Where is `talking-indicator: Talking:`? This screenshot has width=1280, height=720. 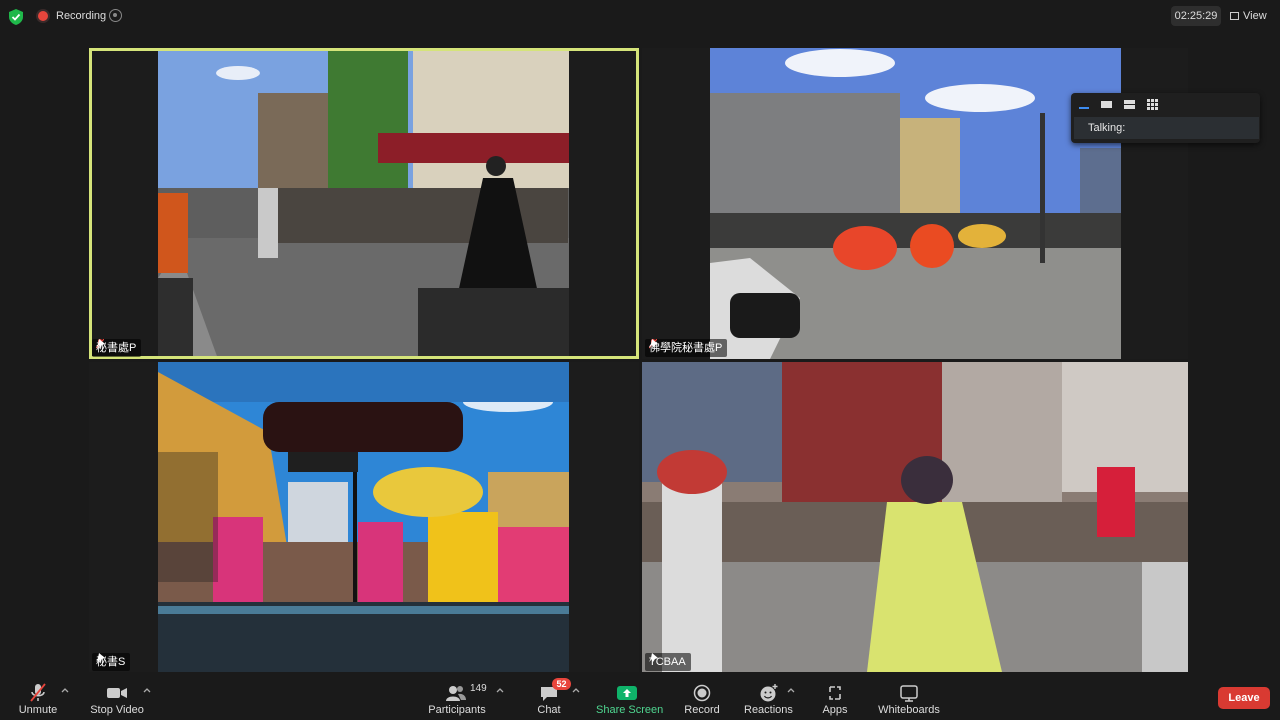
talking-indicator: Talking: is located at coordinates (1166, 128).